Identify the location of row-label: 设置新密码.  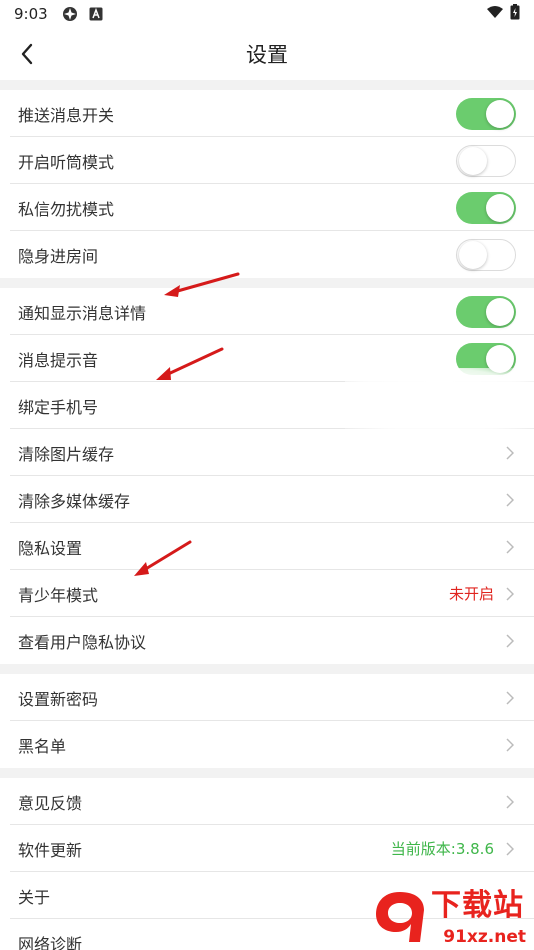
(58, 699).